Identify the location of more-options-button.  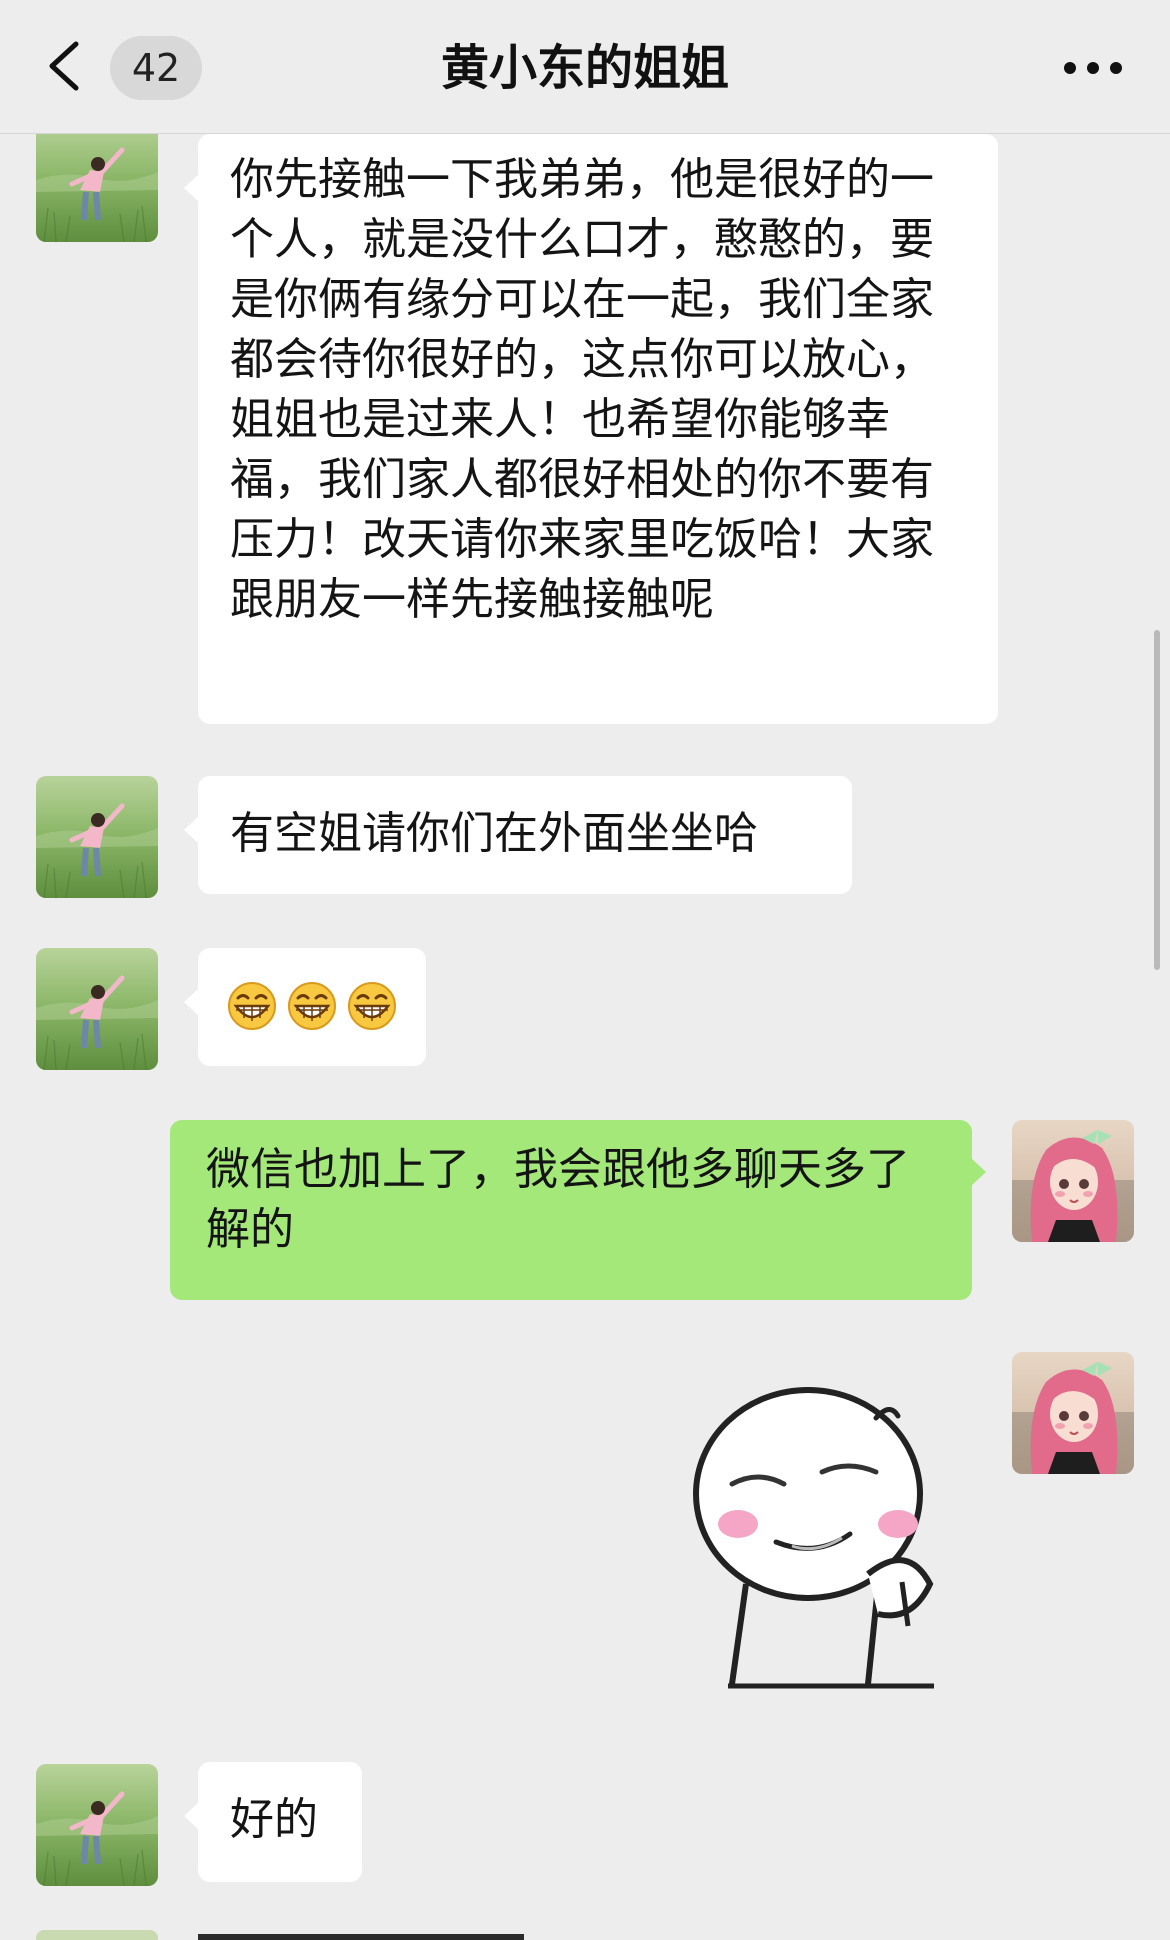
(1093, 68).